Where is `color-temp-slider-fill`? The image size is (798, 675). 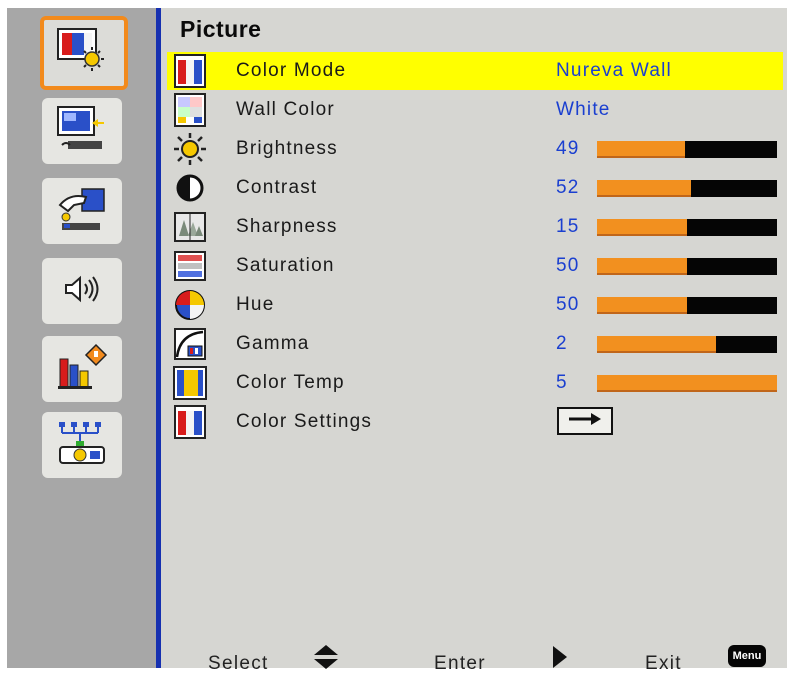 color-temp-slider-fill is located at coordinates (687, 383).